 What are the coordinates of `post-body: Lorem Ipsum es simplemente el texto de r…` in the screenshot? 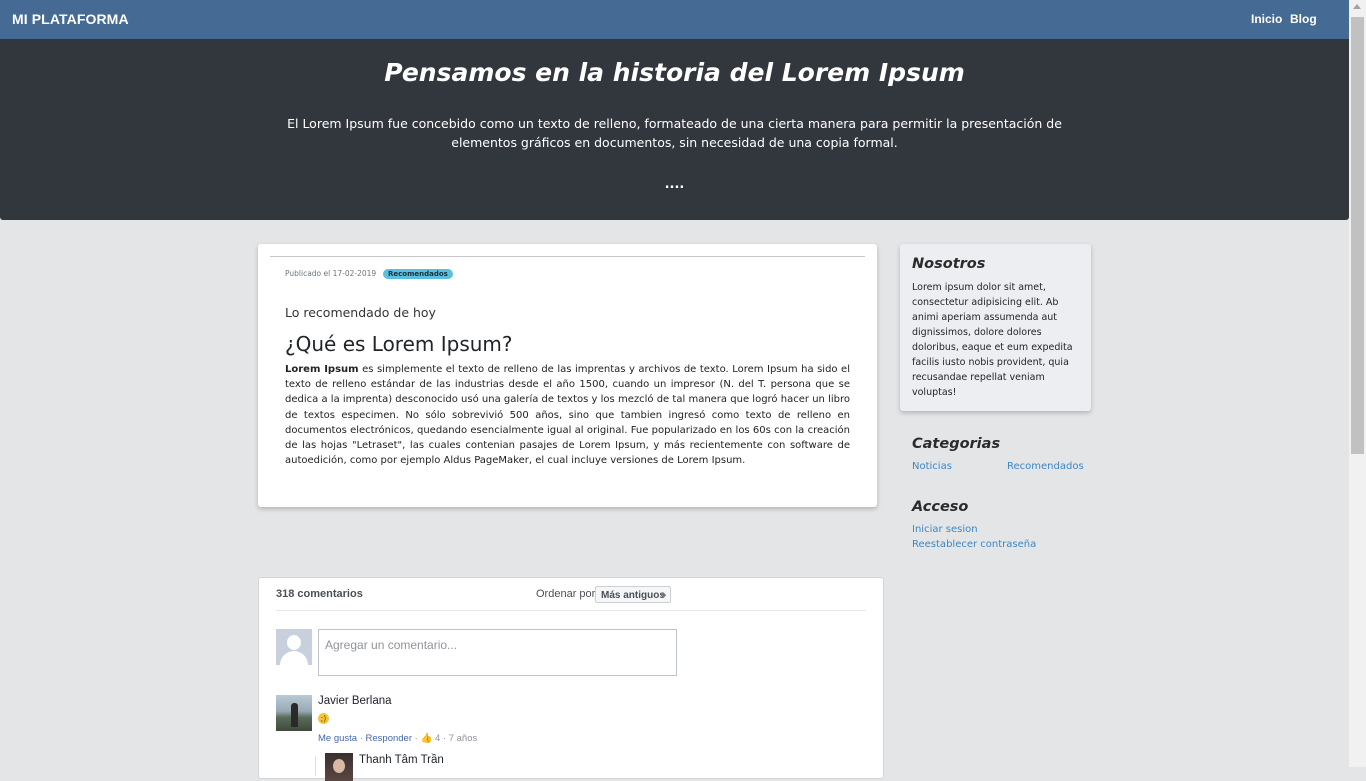 It's located at (567, 415).